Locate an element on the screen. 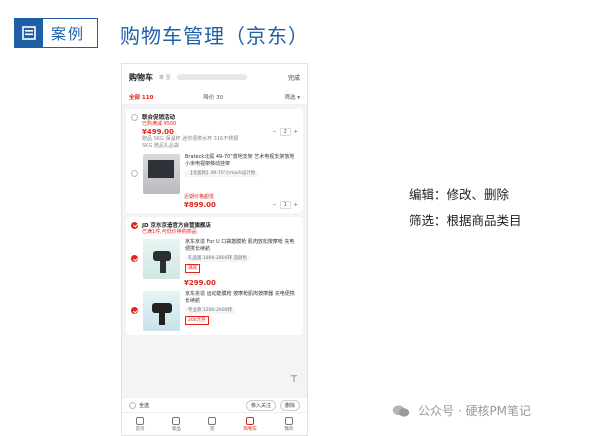 The image size is (600, 436). bottom-nav: 首页 新品 逛 购物车 我的 is located at coordinates (214, 423).